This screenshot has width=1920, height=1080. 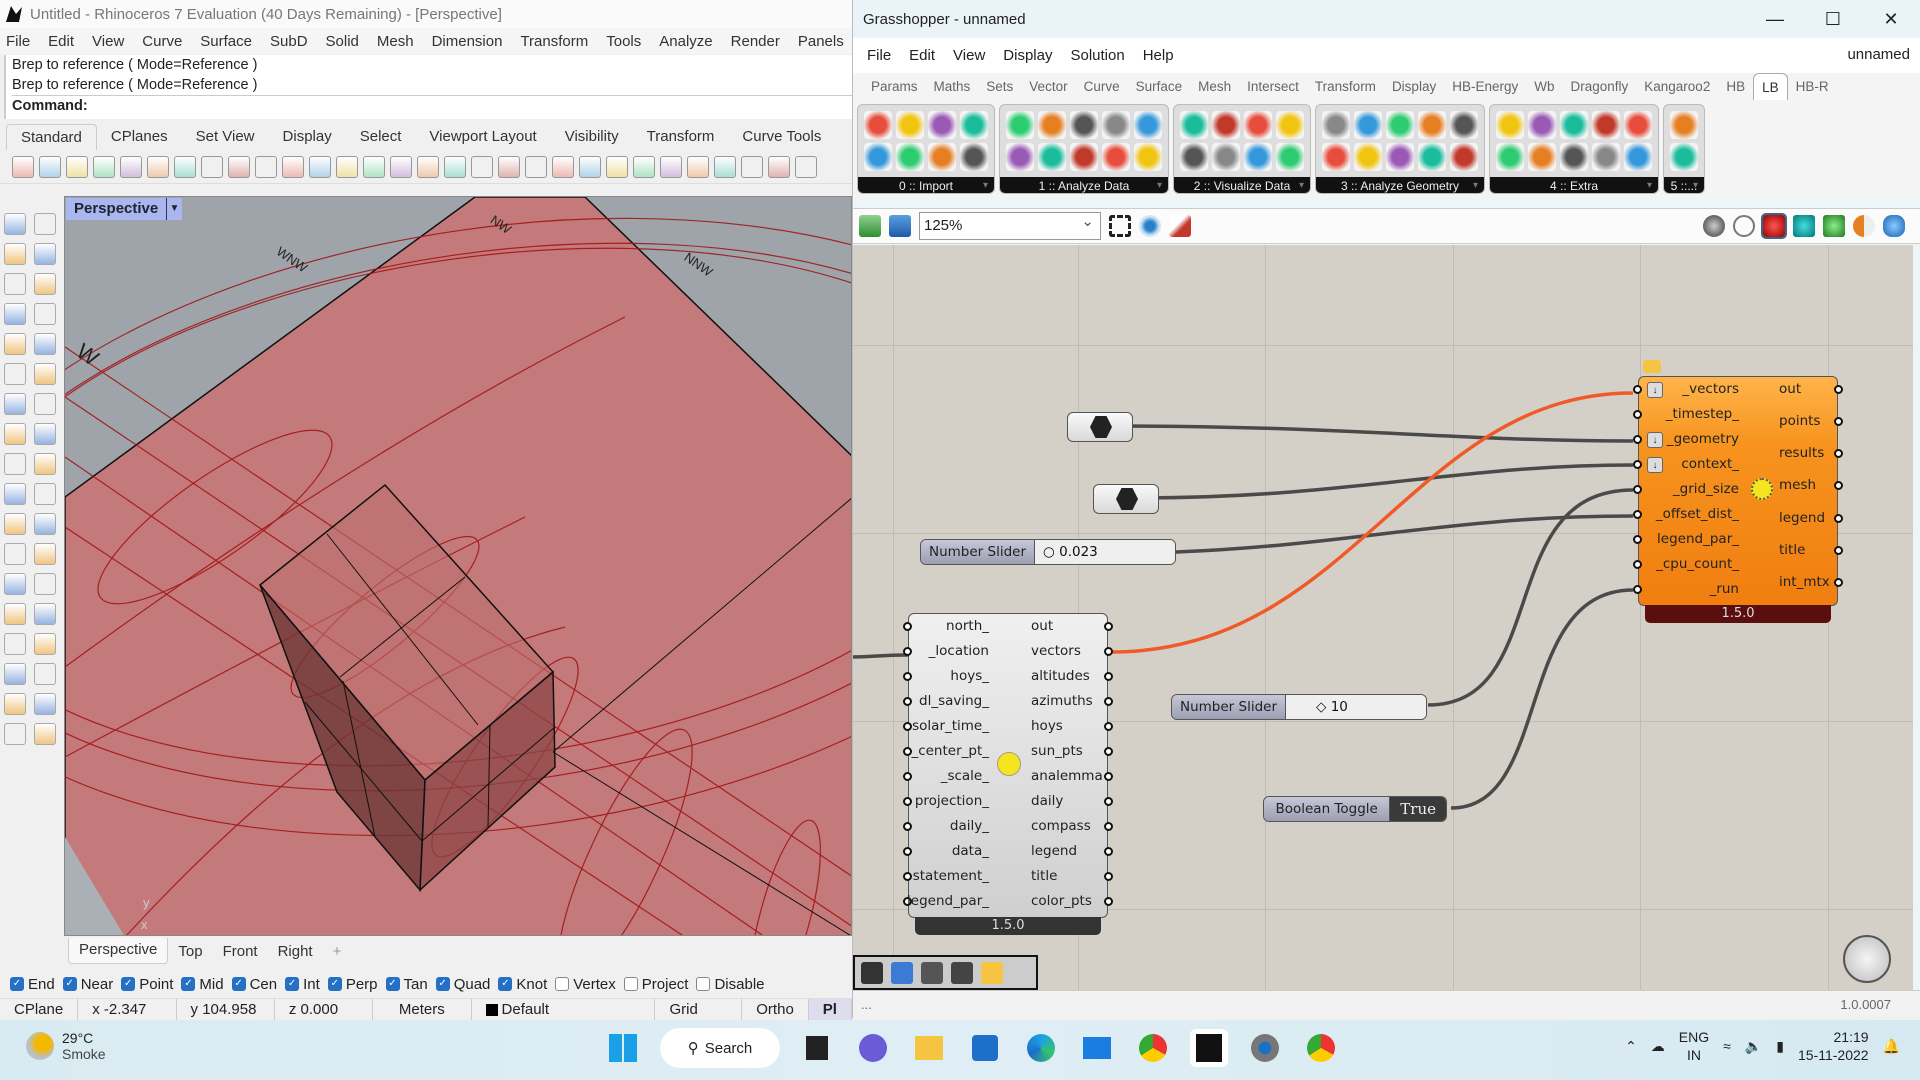 What do you see at coordinates (1599, 86) in the screenshot?
I see `gh-tab-dragonfly: Dragonfly` at bounding box center [1599, 86].